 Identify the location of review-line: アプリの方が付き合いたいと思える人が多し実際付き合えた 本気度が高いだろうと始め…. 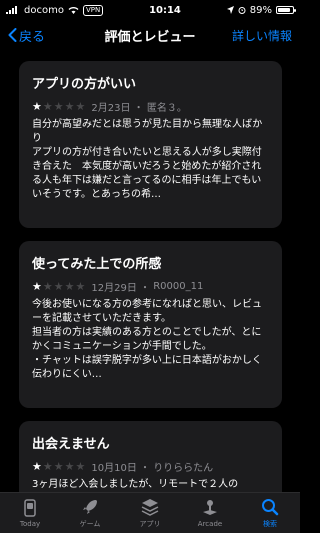
(147, 173).